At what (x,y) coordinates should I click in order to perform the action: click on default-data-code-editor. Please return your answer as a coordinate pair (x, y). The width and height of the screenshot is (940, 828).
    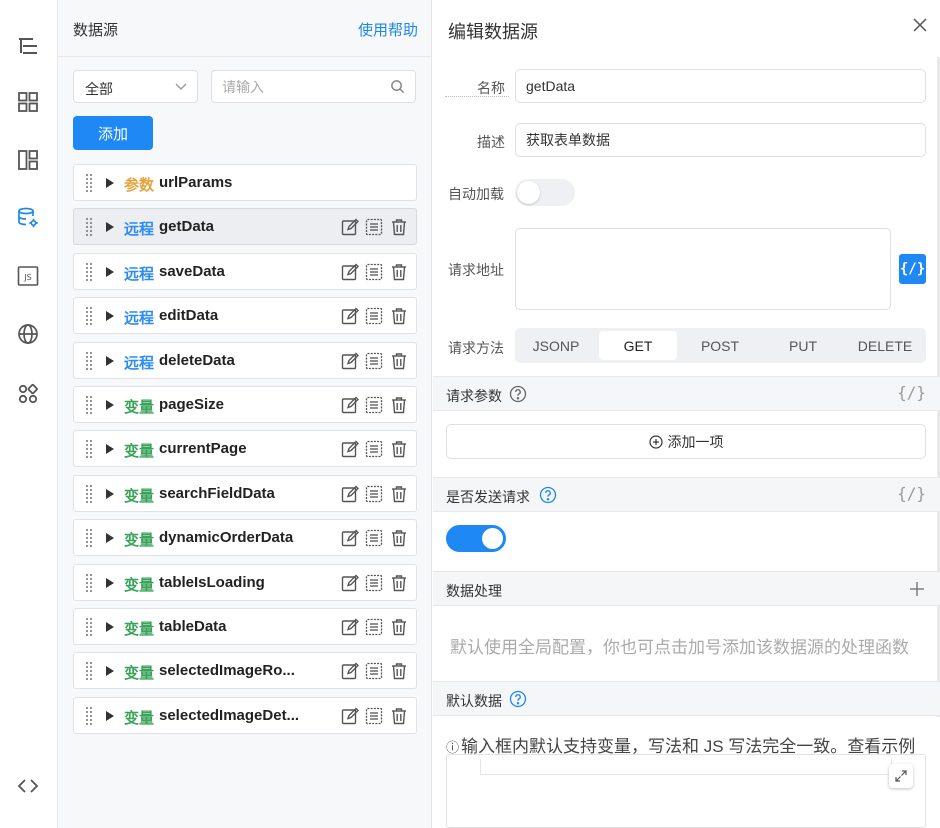
    Looking at the image, I should click on (686, 791).